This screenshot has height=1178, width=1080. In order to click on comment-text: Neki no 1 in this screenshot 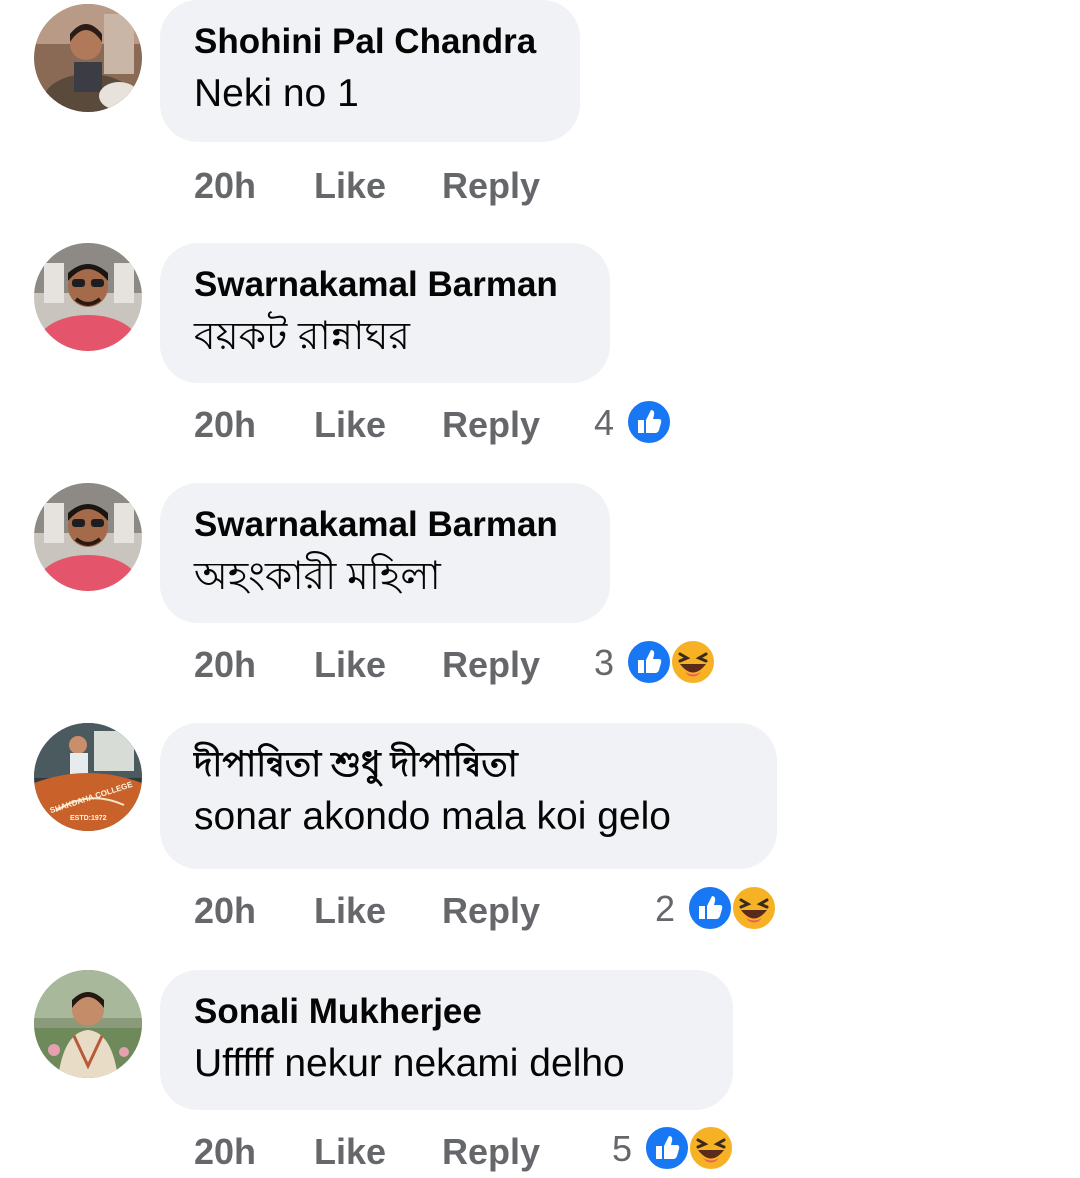, I will do `click(276, 93)`.